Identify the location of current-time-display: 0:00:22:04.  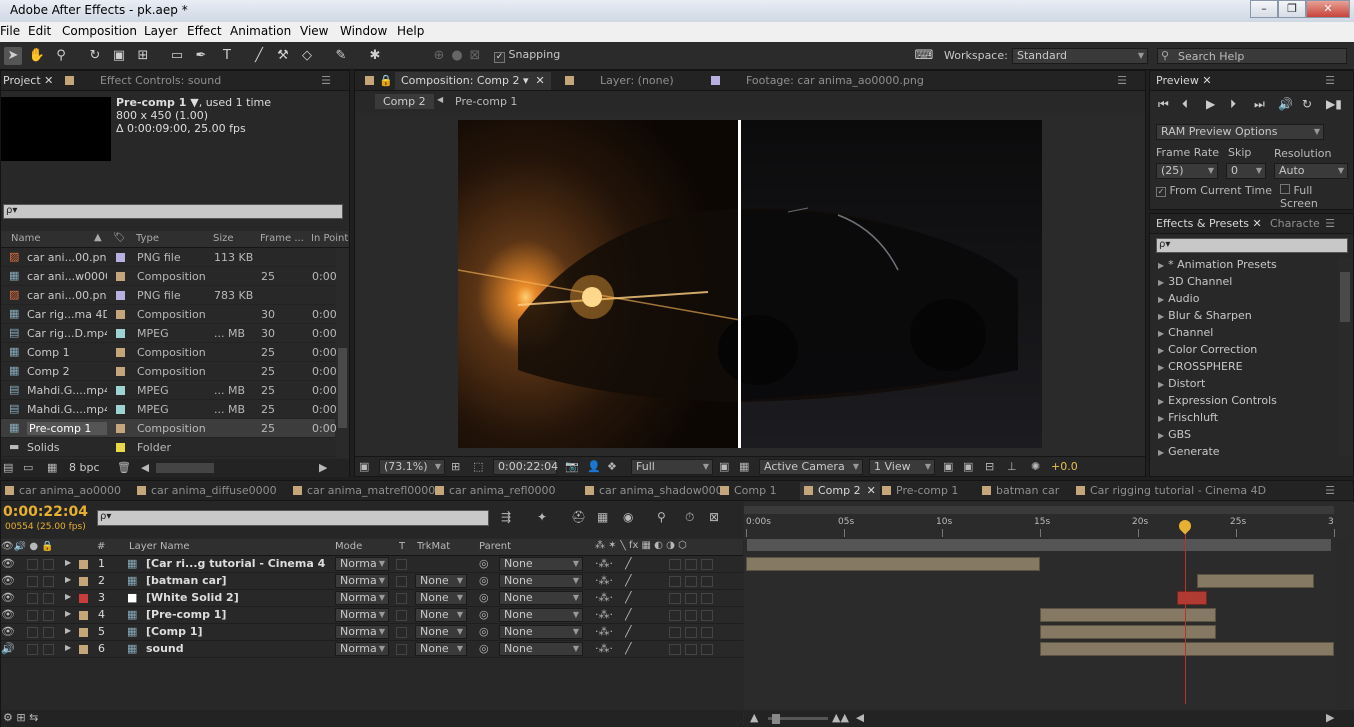
(525, 467).